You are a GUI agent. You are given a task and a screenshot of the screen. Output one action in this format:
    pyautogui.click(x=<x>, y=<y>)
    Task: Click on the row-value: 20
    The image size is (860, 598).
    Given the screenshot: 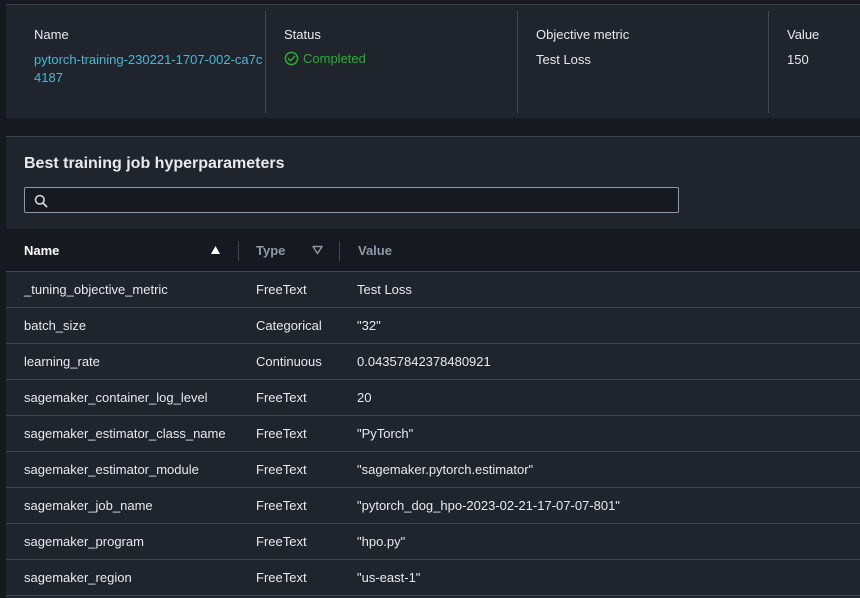 What is the action you would take?
    pyautogui.click(x=364, y=397)
    